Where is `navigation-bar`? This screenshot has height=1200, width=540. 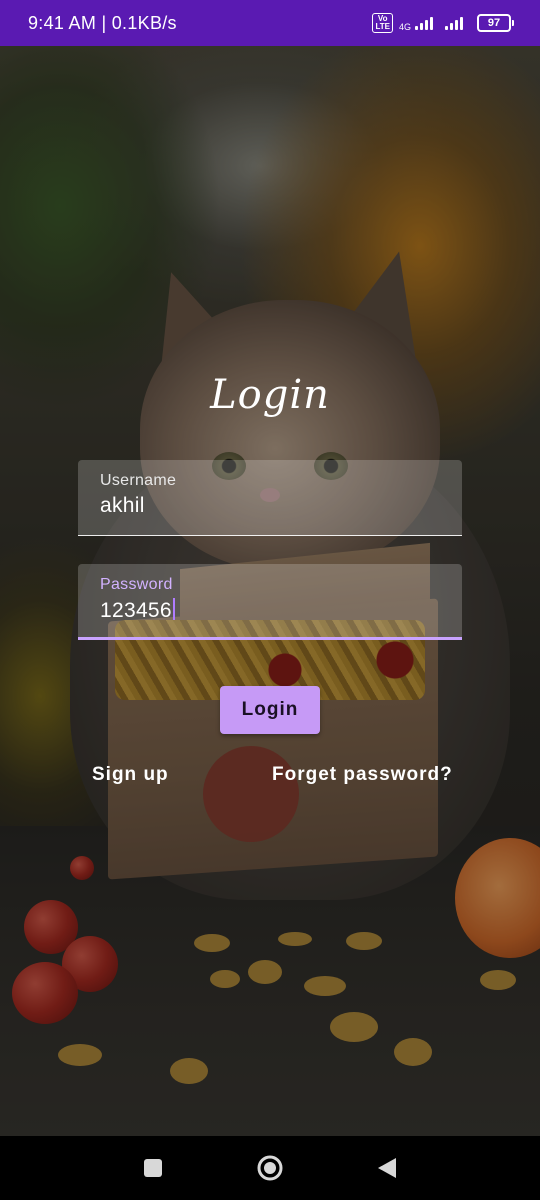
navigation-bar is located at coordinates (270, 1168).